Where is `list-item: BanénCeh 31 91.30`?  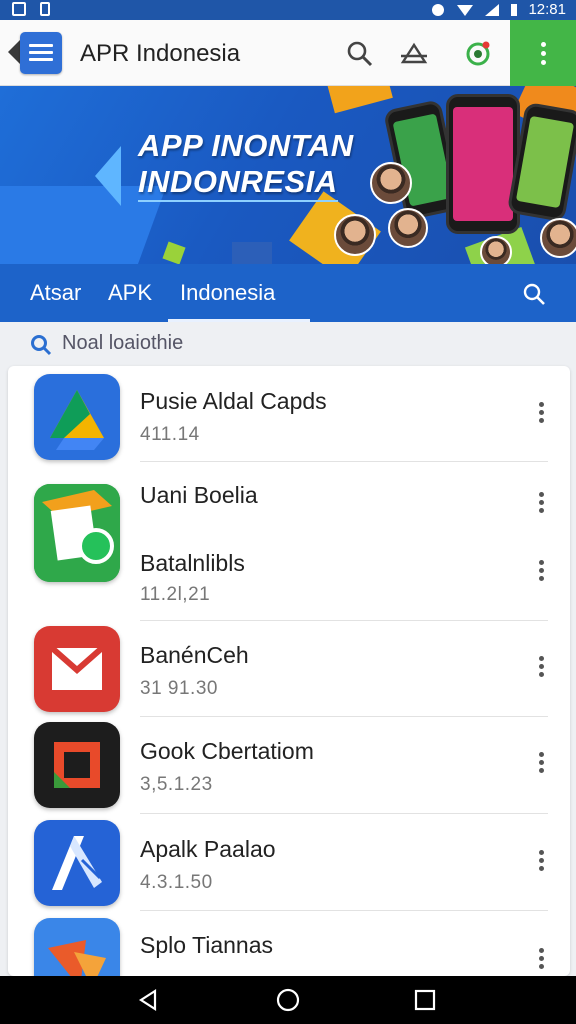 list-item: BanénCeh 31 91.30 is located at coordinates (289, 668).